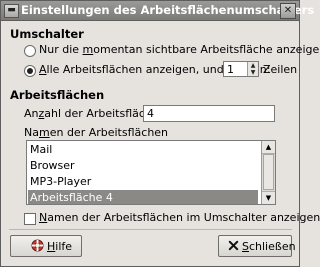  I want to click on radio-all-workspaces, so click(30, 71).